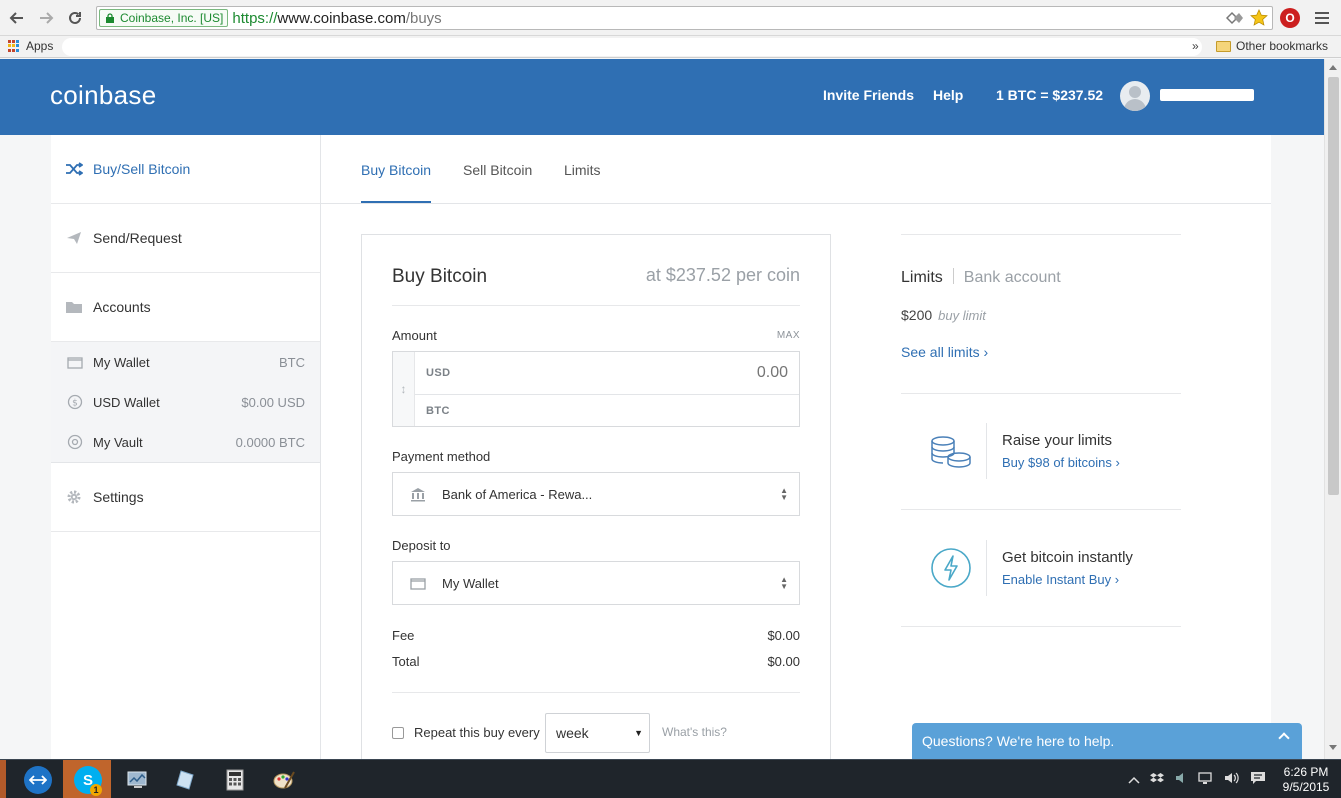  Describe the element at coordinates (607, 410) in the screenshot. I see `btc-amount-row: BTC` at that location.